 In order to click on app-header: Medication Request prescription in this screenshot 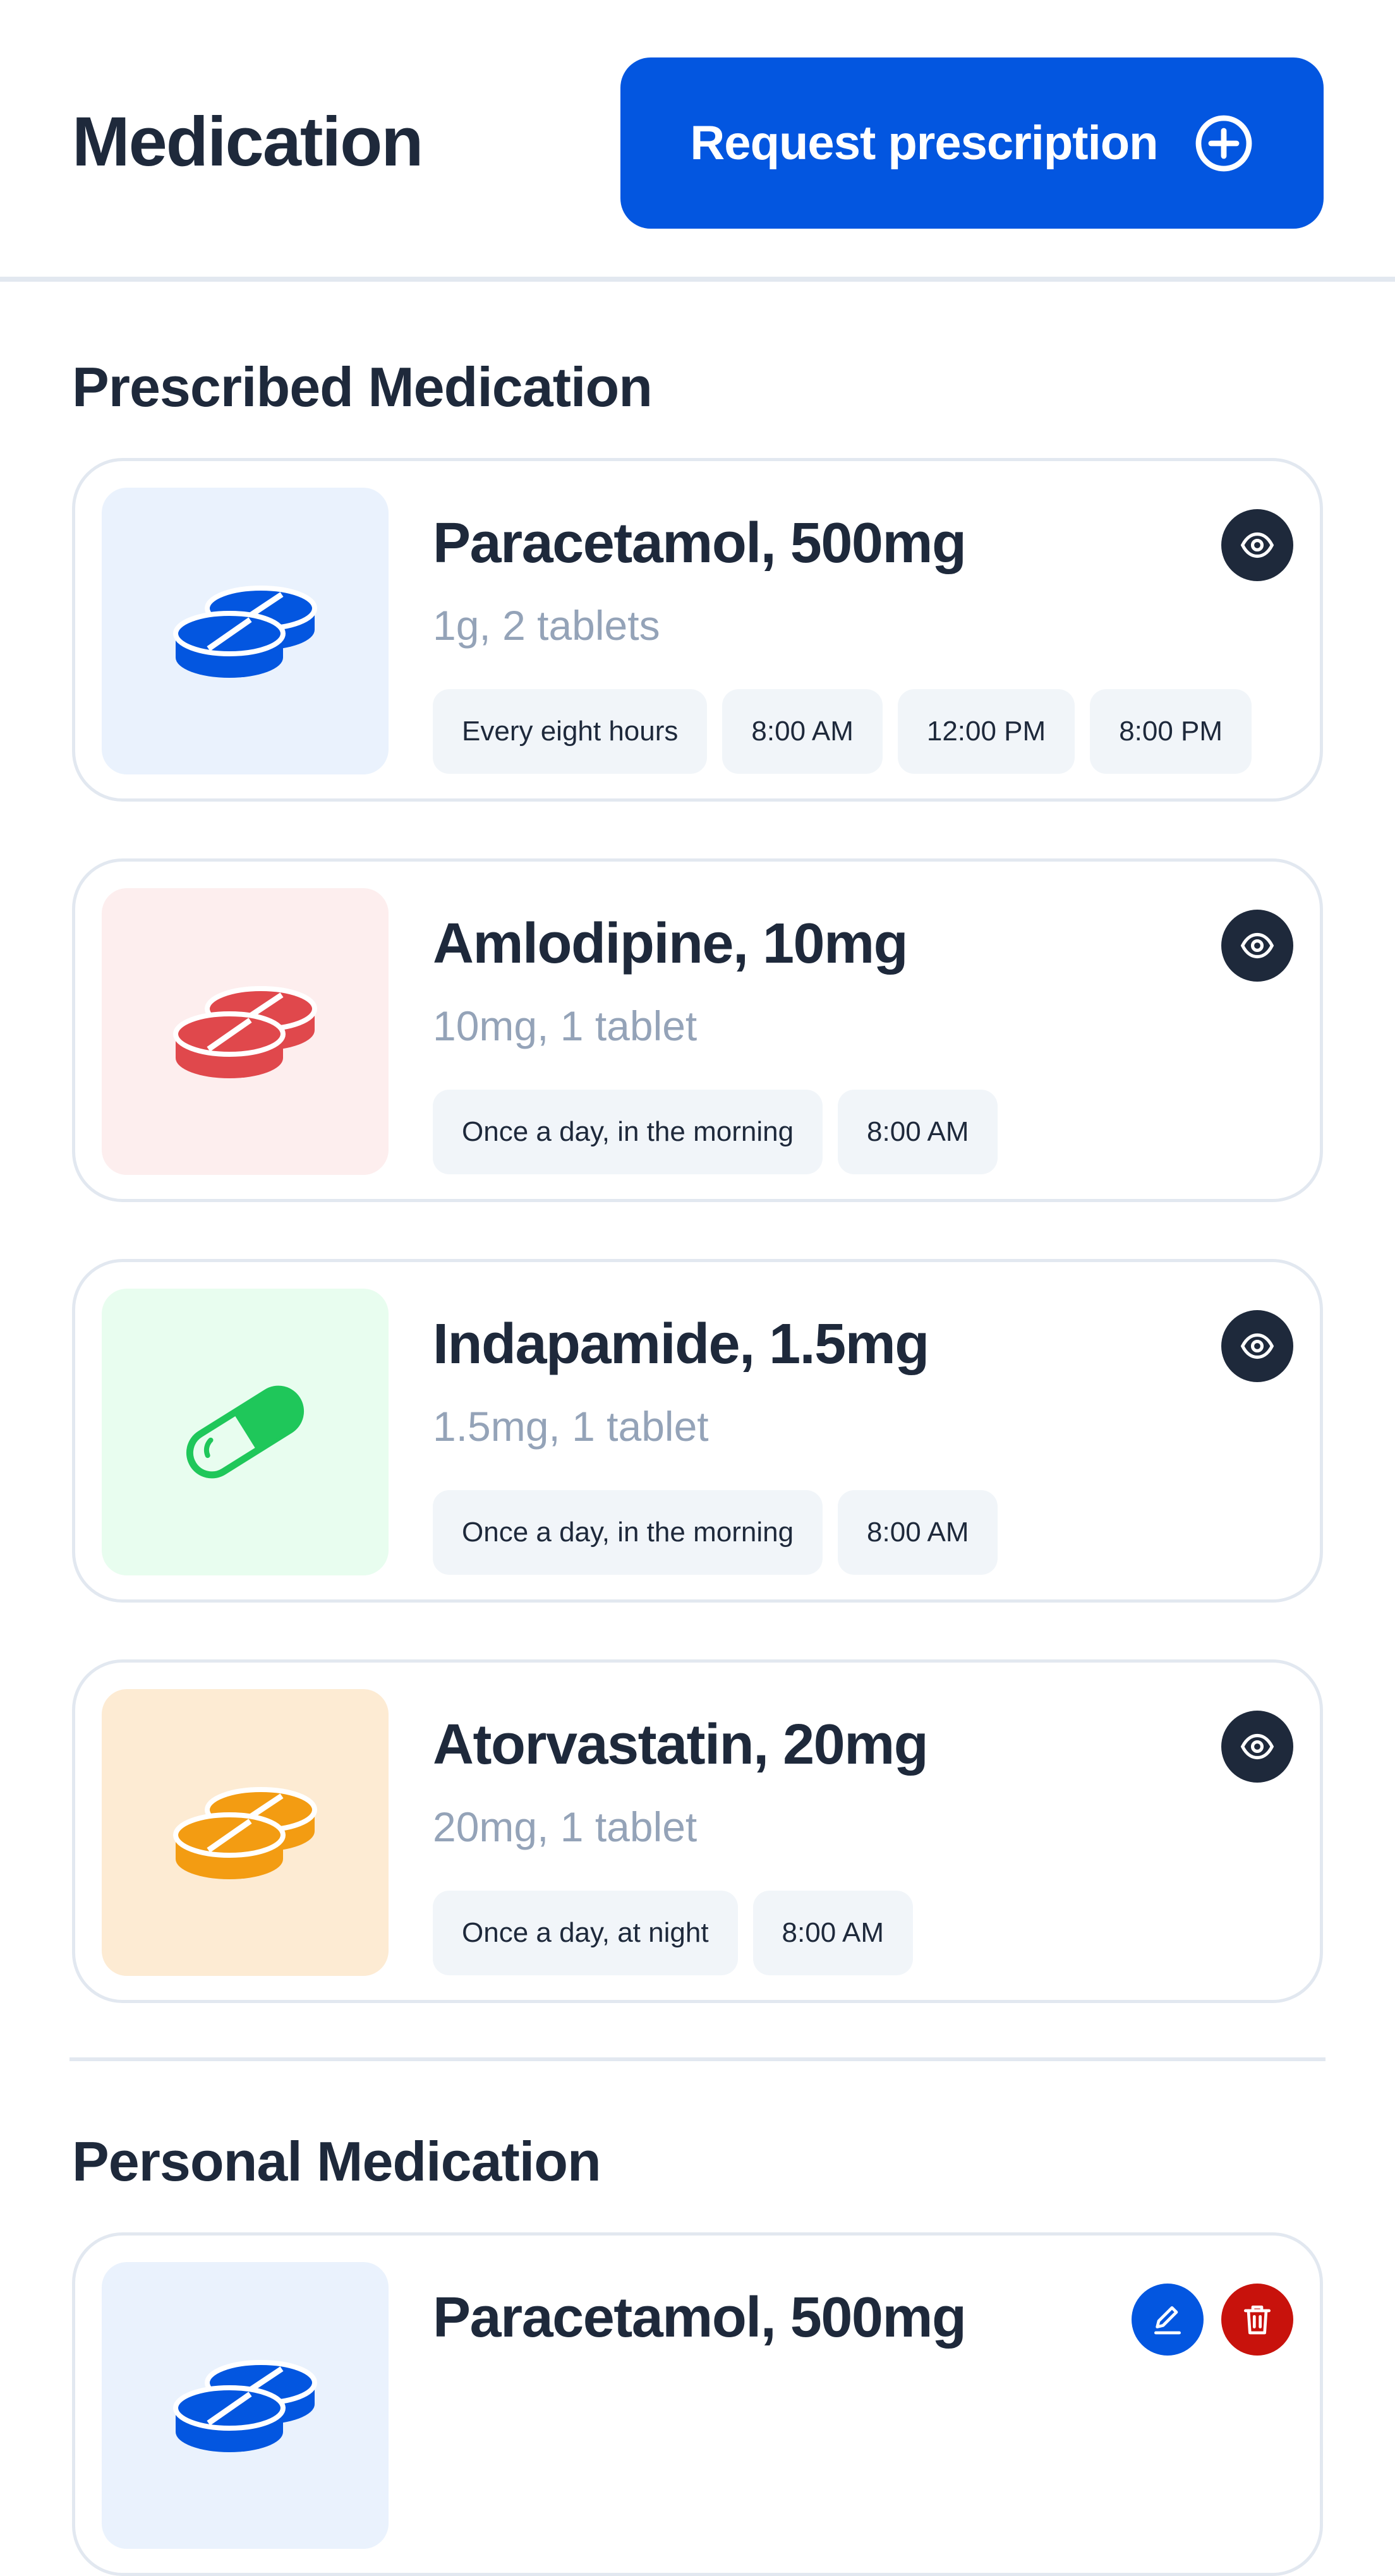, I will do `click(697, 141)`.